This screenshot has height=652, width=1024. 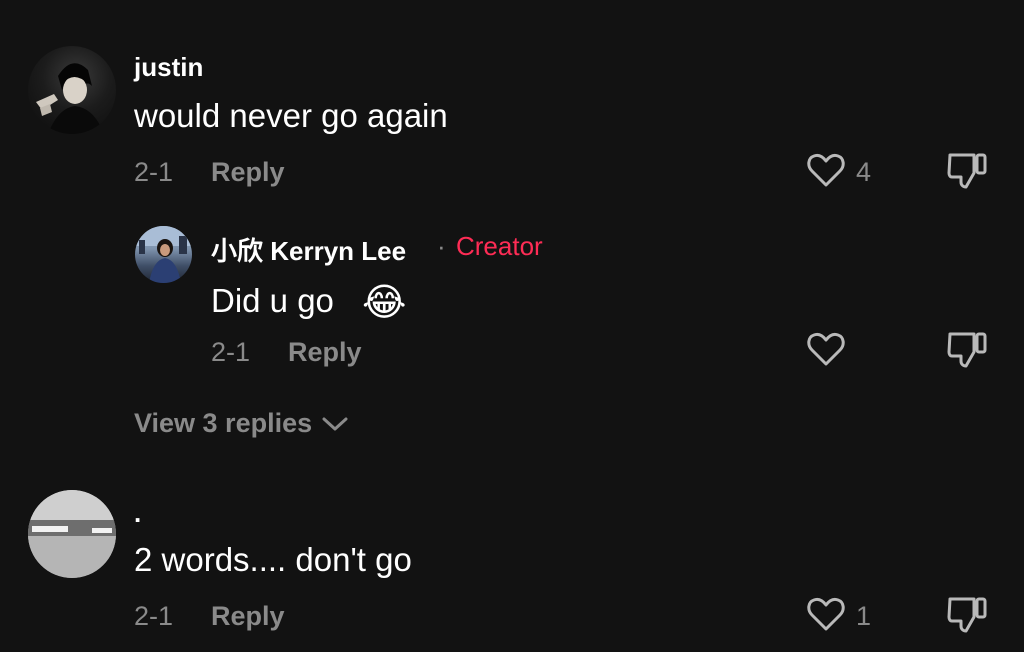 What do you see at coordinates (168, 67) in the screenshot?
I see `comment-username: justin` at bounding box center [168, 67].